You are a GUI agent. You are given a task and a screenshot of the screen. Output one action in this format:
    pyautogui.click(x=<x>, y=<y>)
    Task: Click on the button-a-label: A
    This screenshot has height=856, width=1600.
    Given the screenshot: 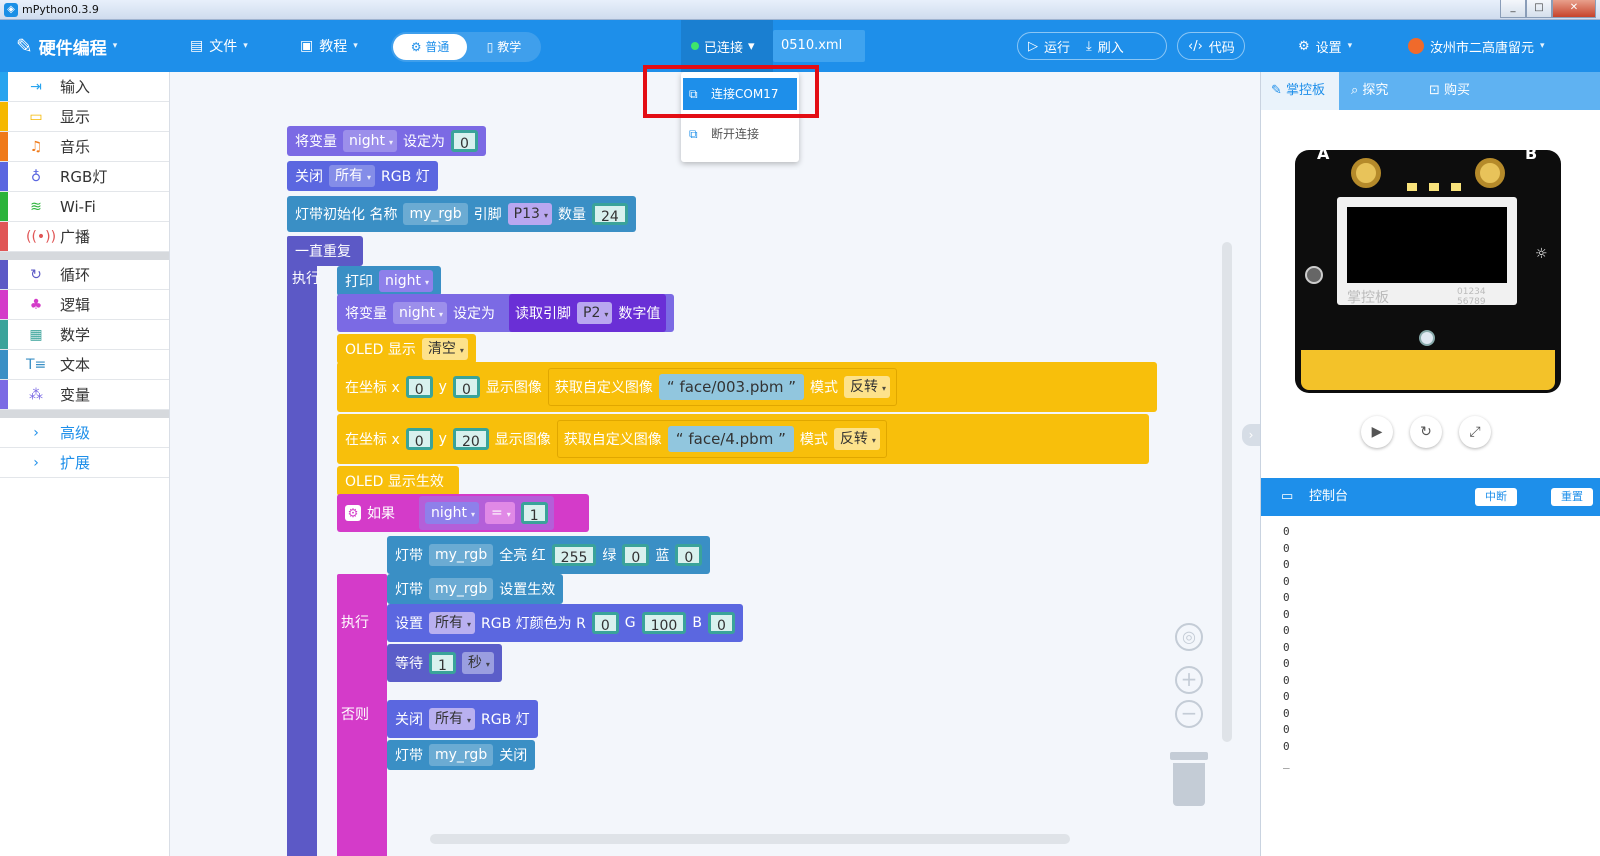 What is the action you would take?
    pyautogui.click(x=1323, y=153)
    